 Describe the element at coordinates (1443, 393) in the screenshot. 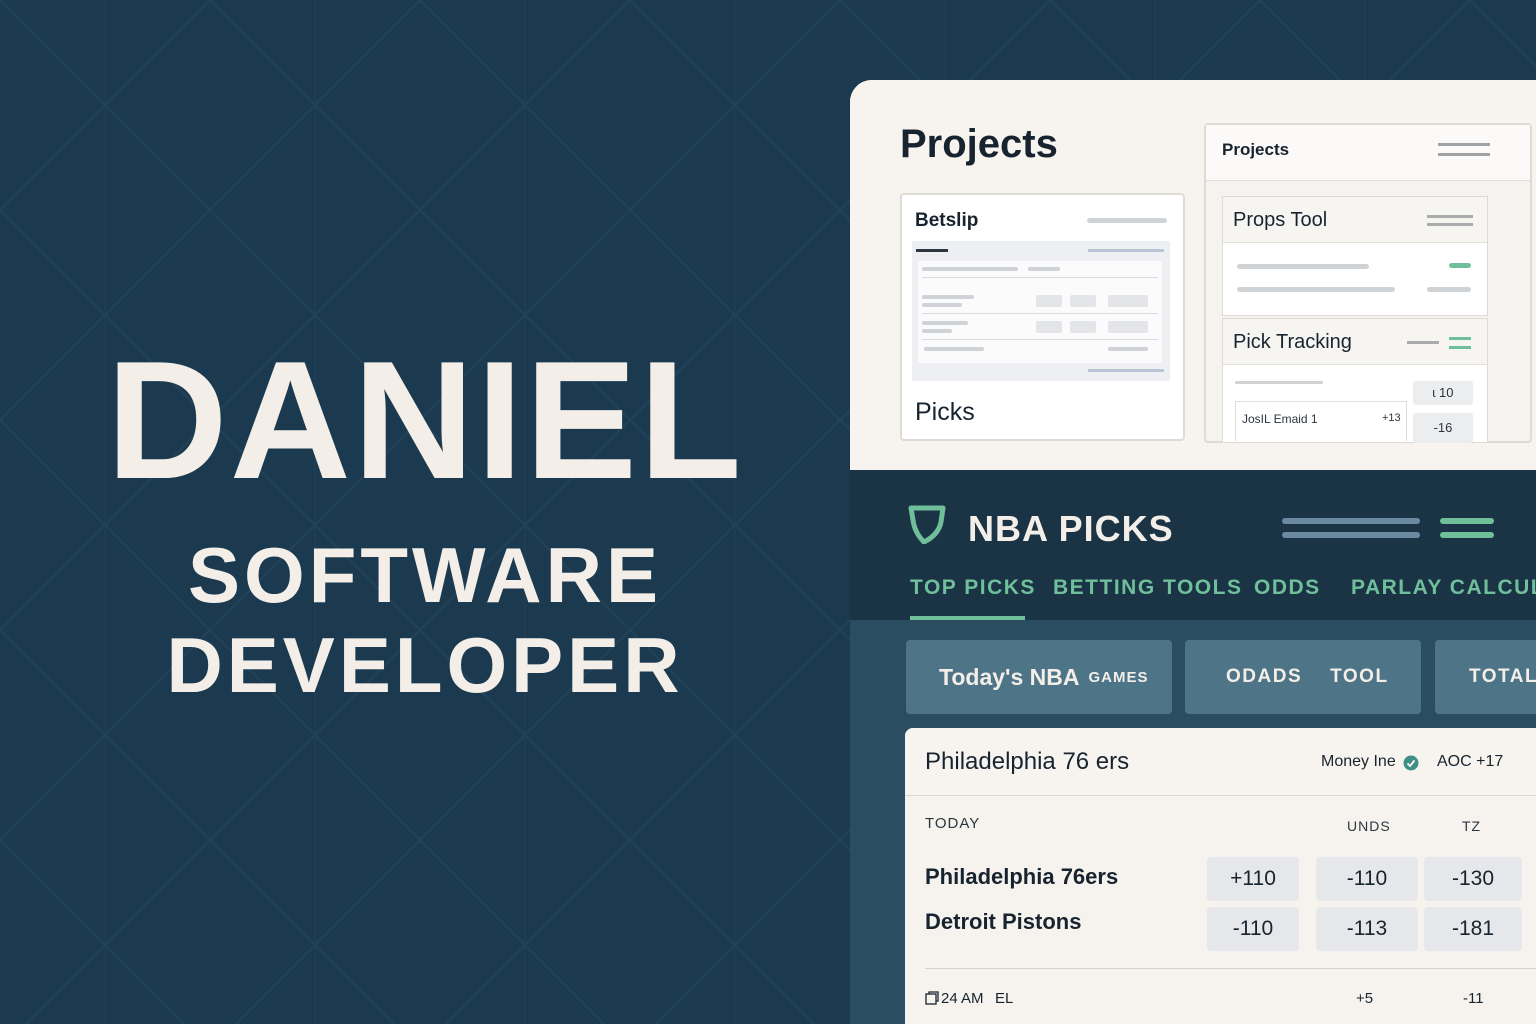

I see `pick-tracking-chip-top: ɩ 10` at that location.